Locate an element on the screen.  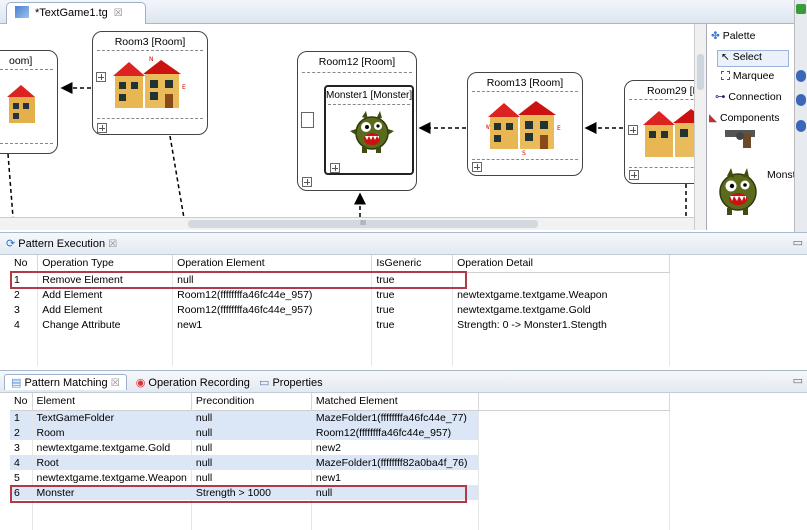
table-cell: 6 is located at coordinates (21, 492).